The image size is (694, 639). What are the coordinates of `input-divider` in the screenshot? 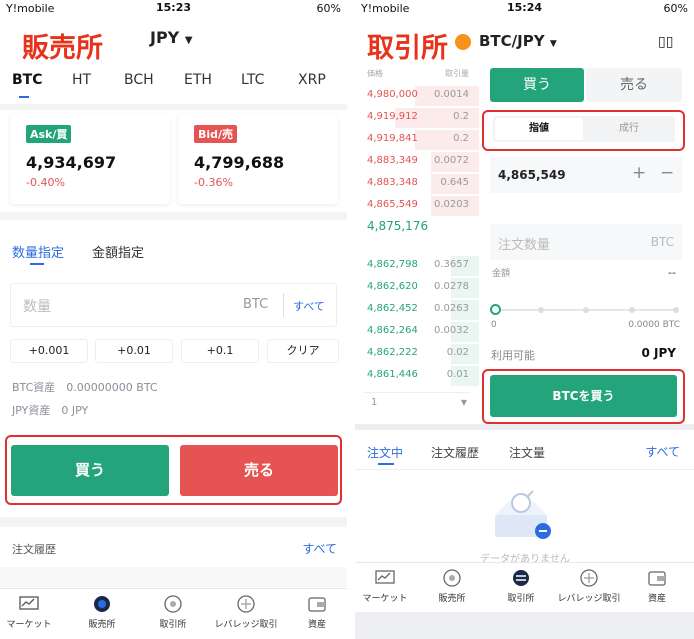 It's located at (283, 305).